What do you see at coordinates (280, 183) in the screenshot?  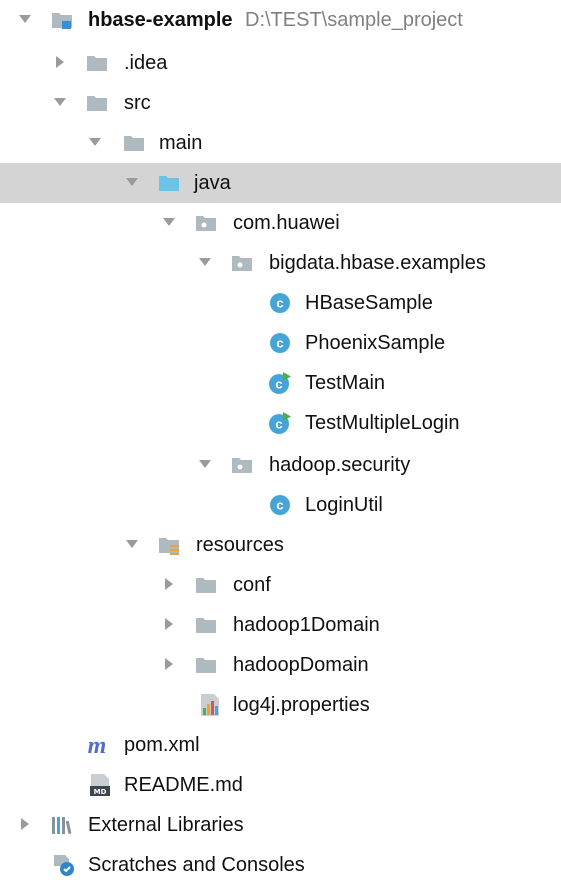 I see `tree-row-java: java` at bounding box center [280, 183].